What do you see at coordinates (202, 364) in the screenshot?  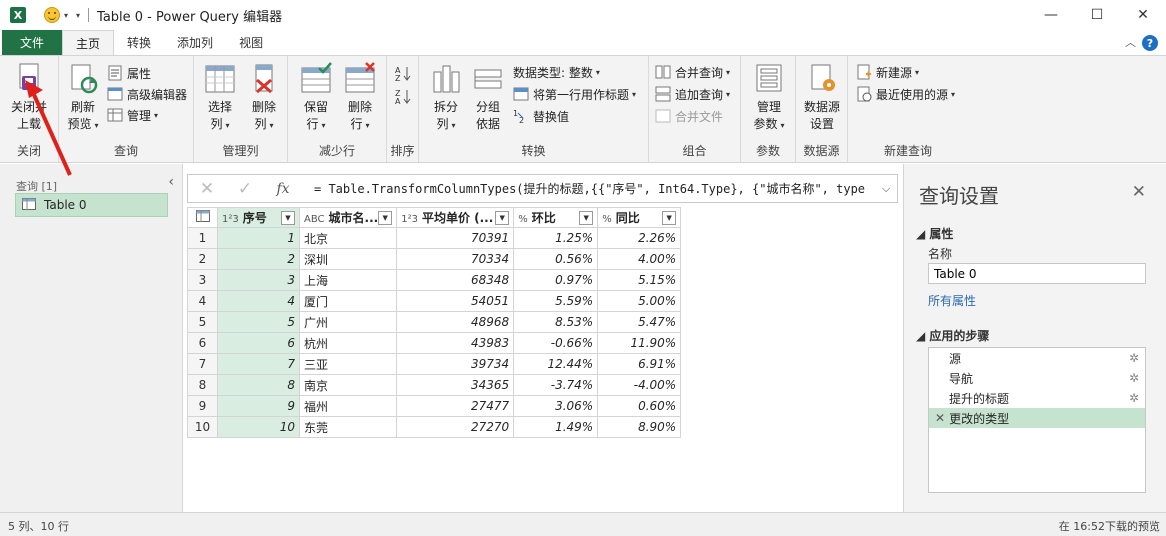 I see `row-number: 7` at bounding box center [202, 364].